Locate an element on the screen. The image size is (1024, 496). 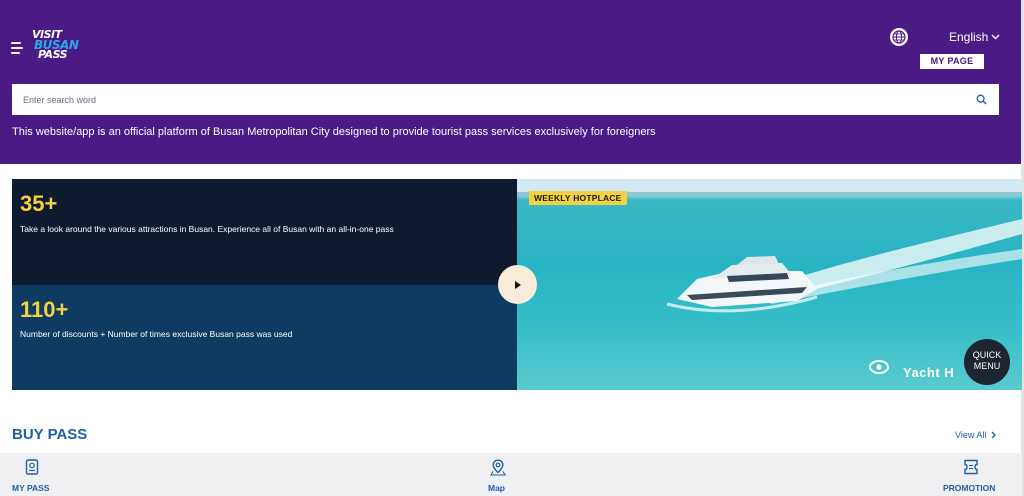
nav-promotion: PROMOTION is located at coordinates (973, 474).